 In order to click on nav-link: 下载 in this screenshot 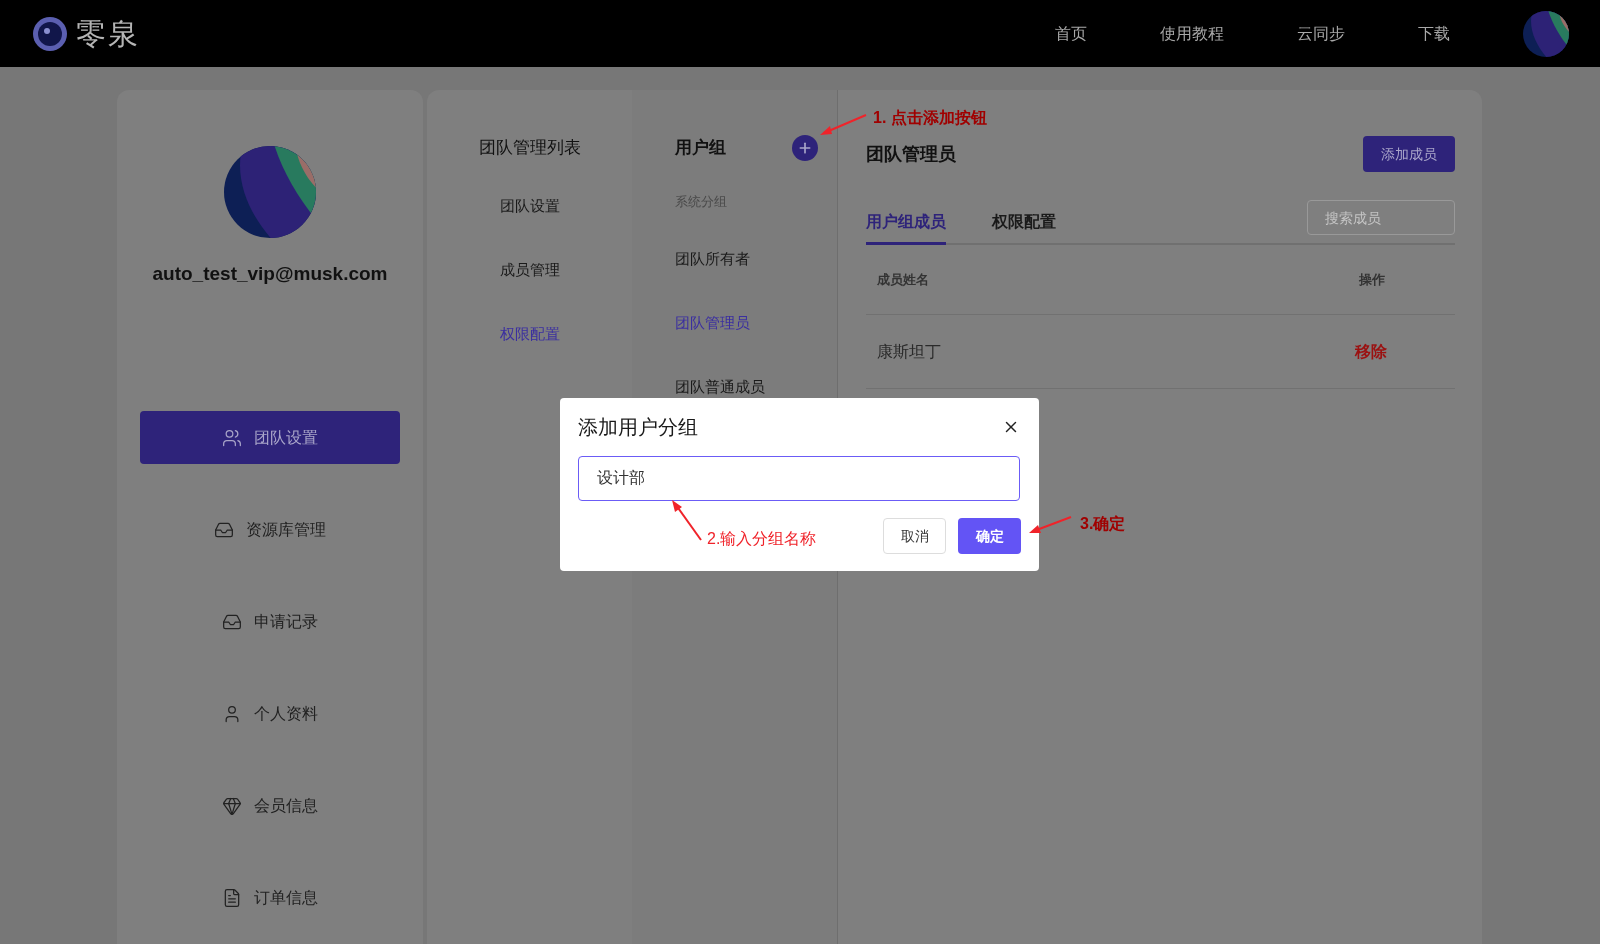, I will do `click(1434, 33)`.